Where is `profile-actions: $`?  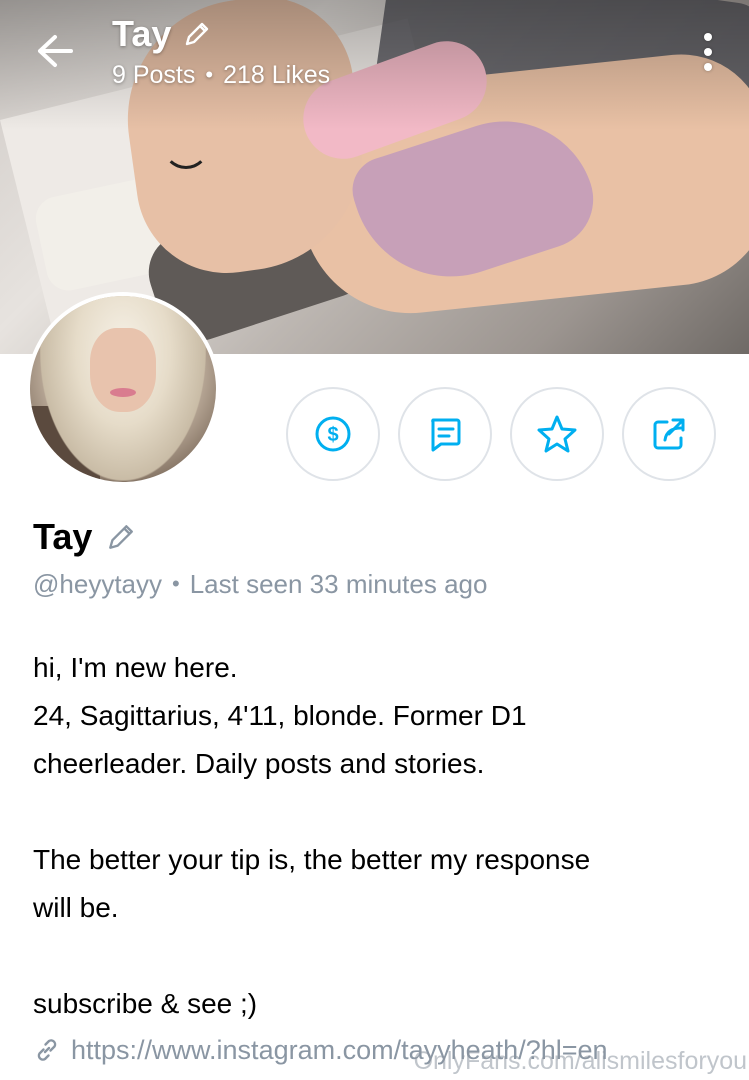 profile-actions: $ is located at coordinates (501, 434).